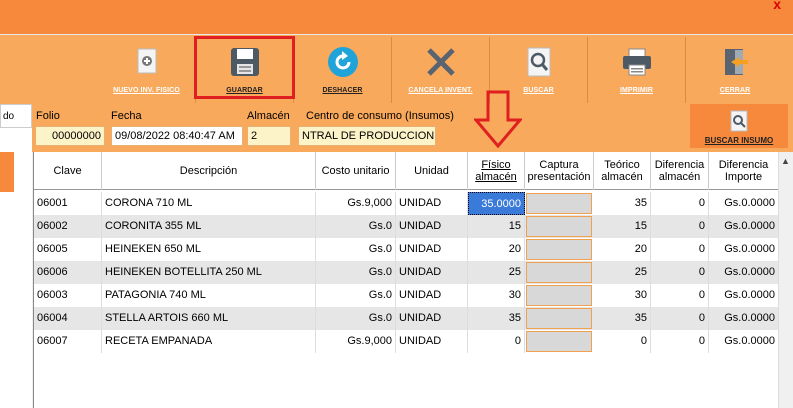 Image resolution: width=793 pixels, height=408 pixels. I want to click on side-panel: do, so click(16, 256).